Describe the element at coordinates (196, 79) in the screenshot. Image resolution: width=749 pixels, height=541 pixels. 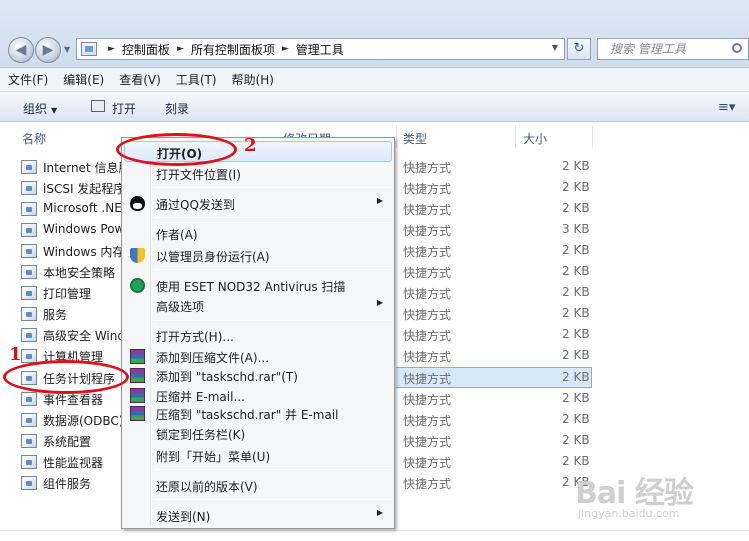
I see `menu-tools: 工具(T)` at that location.